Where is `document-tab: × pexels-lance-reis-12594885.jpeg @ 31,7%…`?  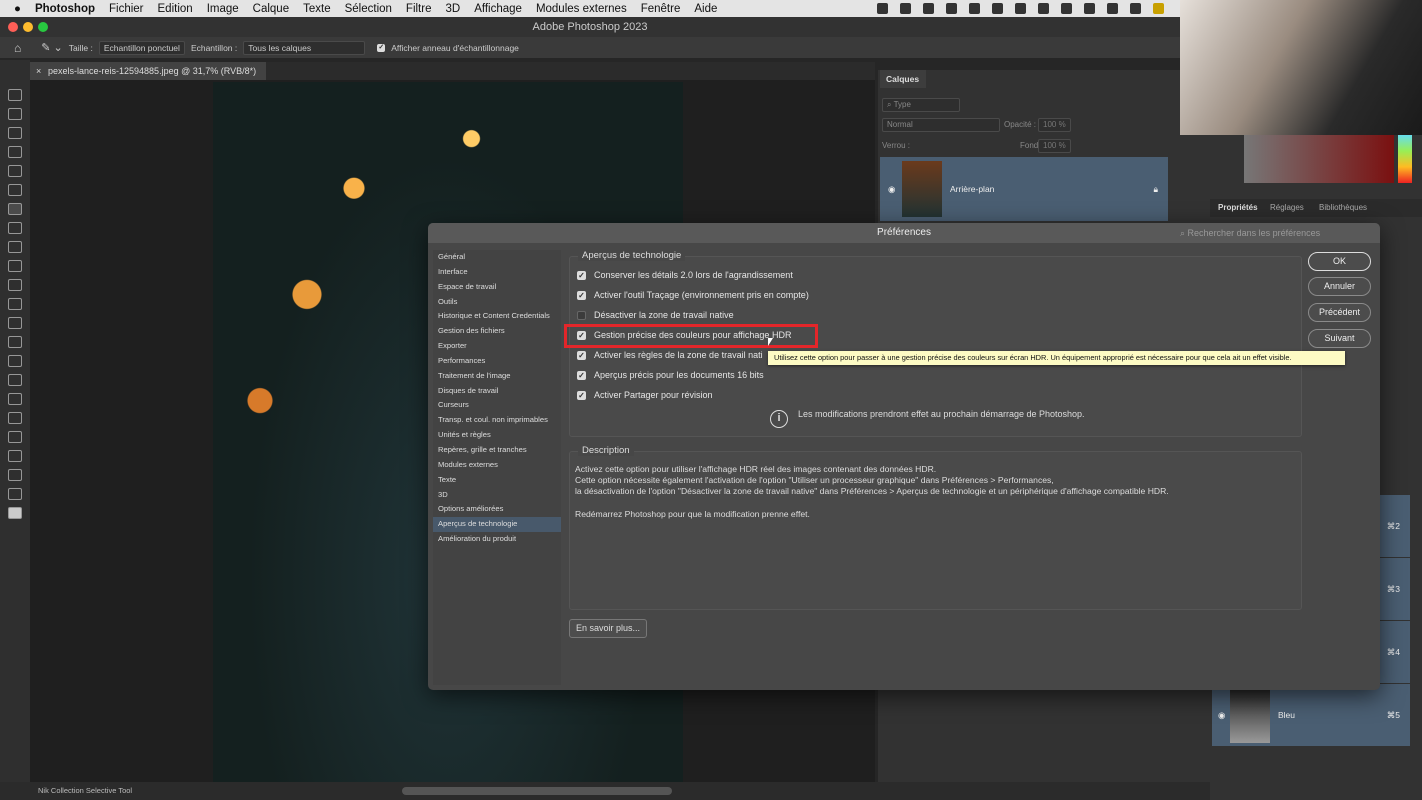 document-tab: × pexels-lance-reis-12594885.jpeg @ 31,7%… is located at coordinates (148, 71).